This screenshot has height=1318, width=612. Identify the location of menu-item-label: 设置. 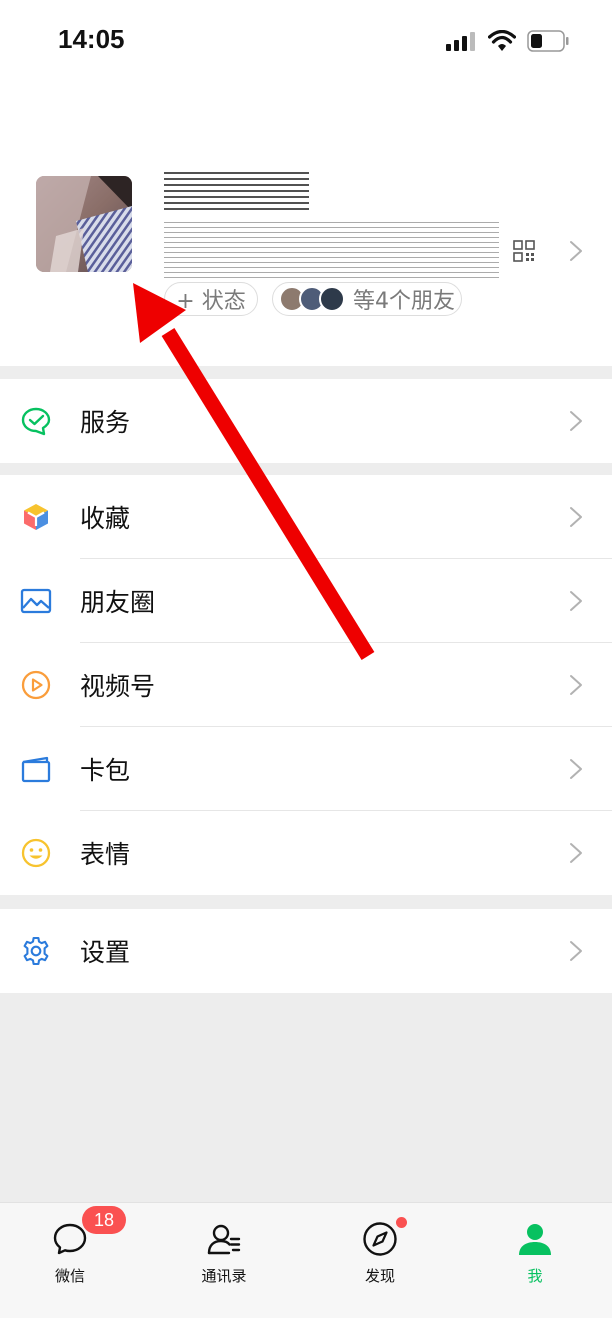
(105, 952).